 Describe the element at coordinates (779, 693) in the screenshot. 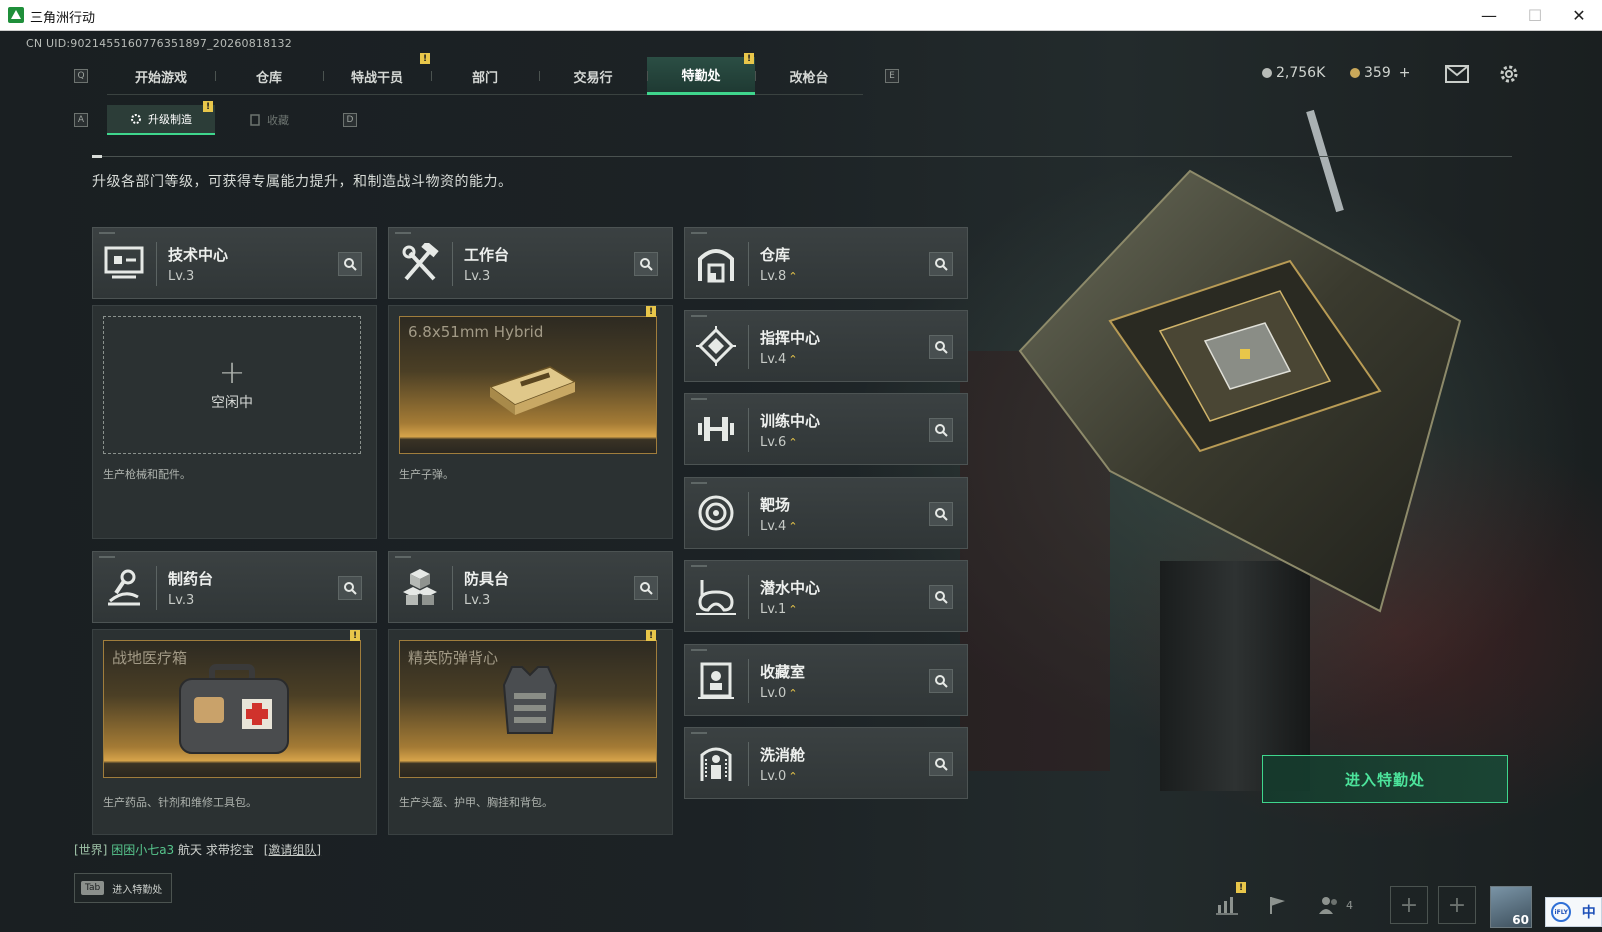

I see `facility-level: Lv.0 ⌃` at that location.